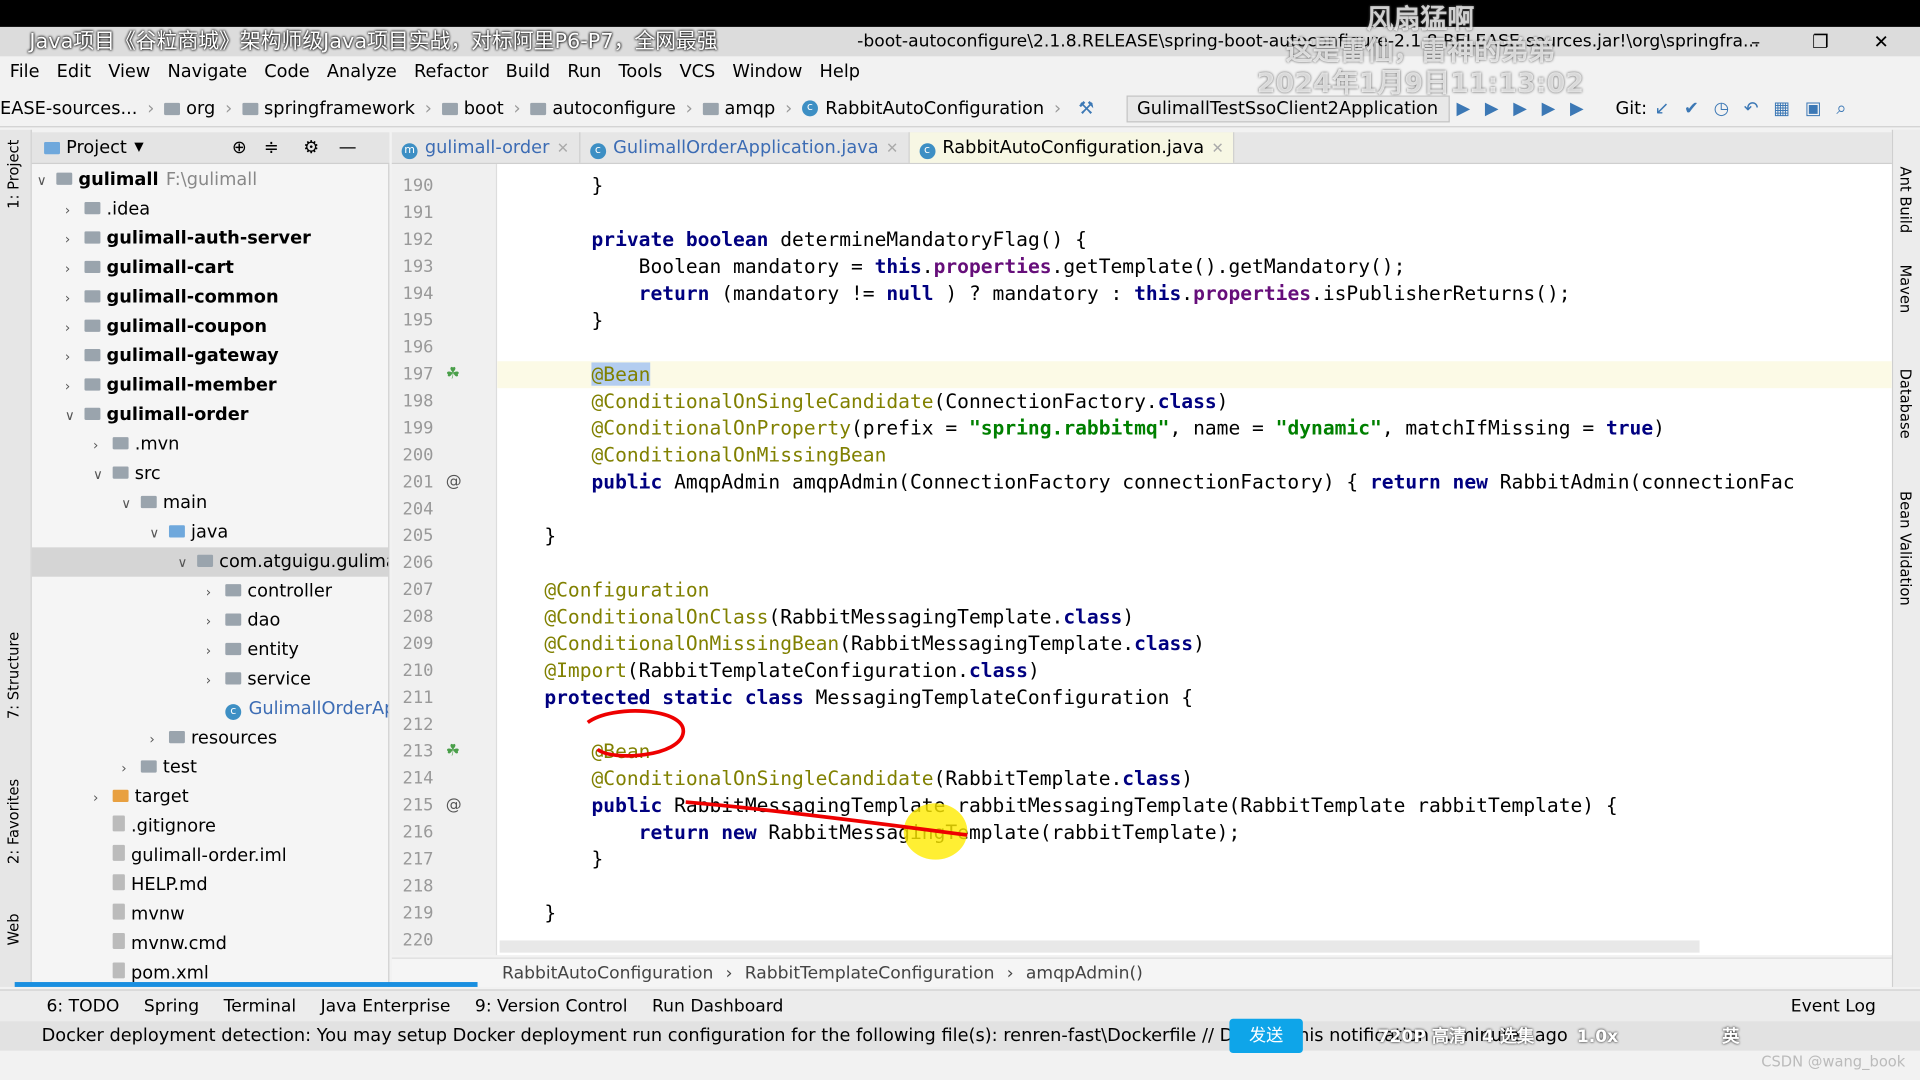 The width and height of the screenshot is (1920, 1080). Describe the element at coordinates (1781, 109) in the screenshot. I see `project-structure-icon: ▦` at that location.